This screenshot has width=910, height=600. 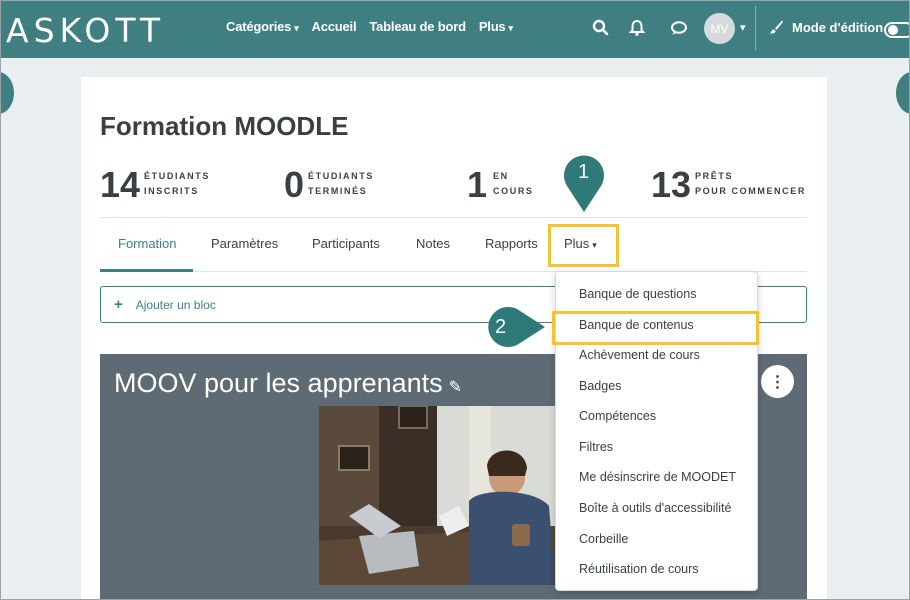 I want to click on menu-item-unenrol: Me désinscrire de MOODET, so click(x=657, y=477).